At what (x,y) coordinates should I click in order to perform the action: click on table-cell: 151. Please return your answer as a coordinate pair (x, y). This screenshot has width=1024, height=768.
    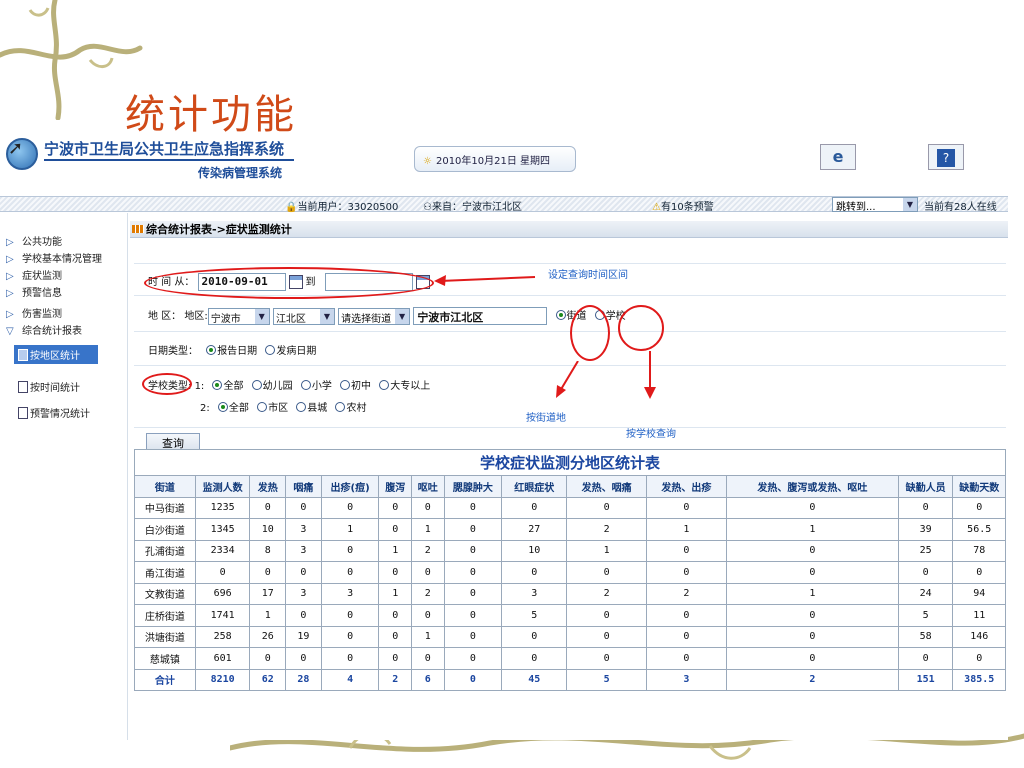
    Looking at the image, I should click on (925, 679).